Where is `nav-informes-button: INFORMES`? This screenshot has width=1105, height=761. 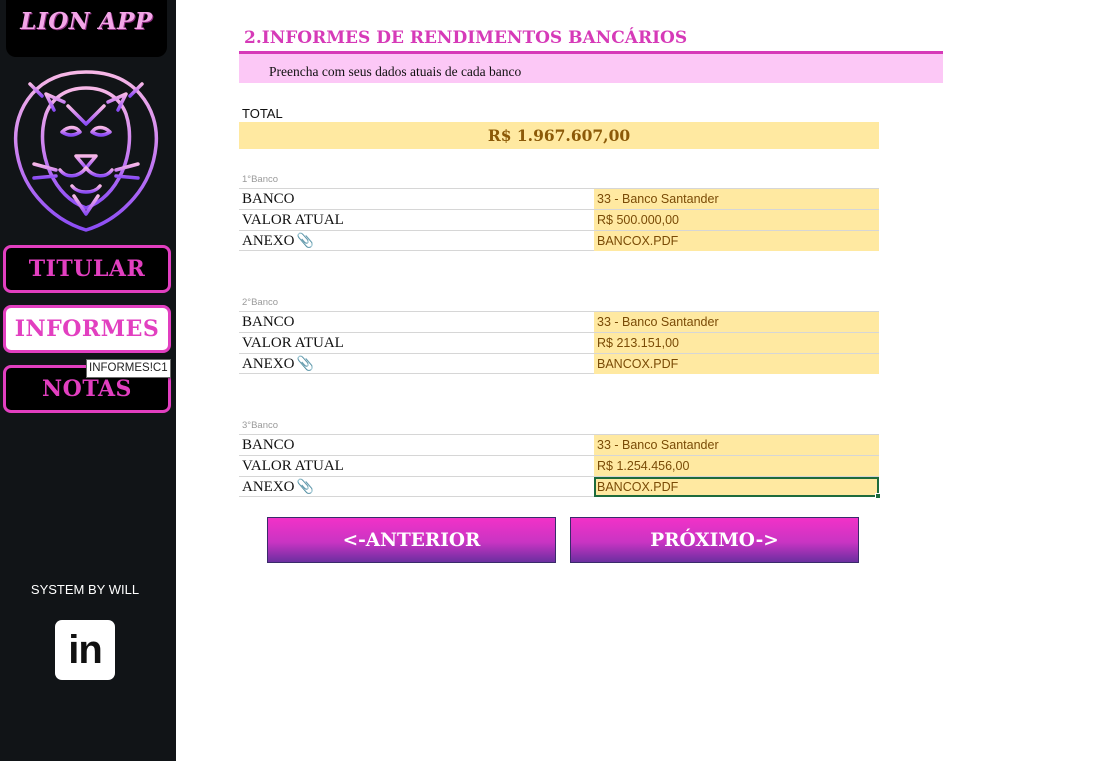 nav-informes-button: INFORMES is located at coordinates (87, 329).